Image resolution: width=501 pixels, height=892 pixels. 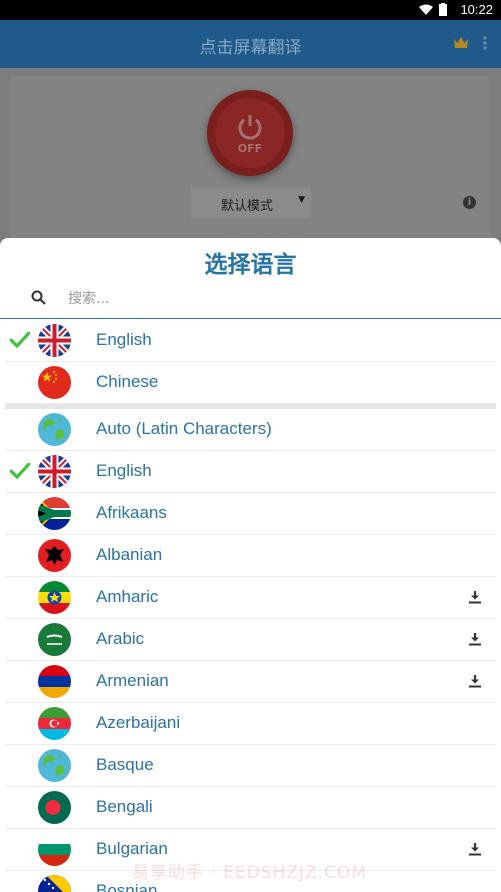 I want to click on language-name: Amharic, so click(x=127, y=596).